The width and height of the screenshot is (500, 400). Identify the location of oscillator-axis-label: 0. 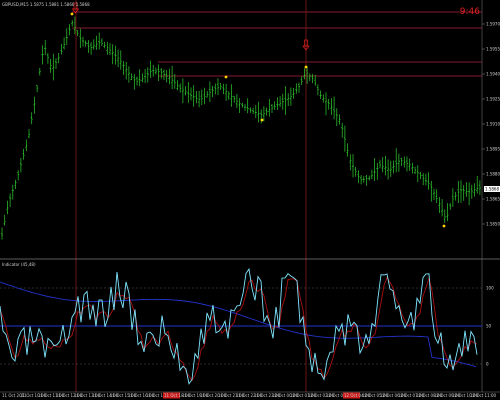
(487, 364).